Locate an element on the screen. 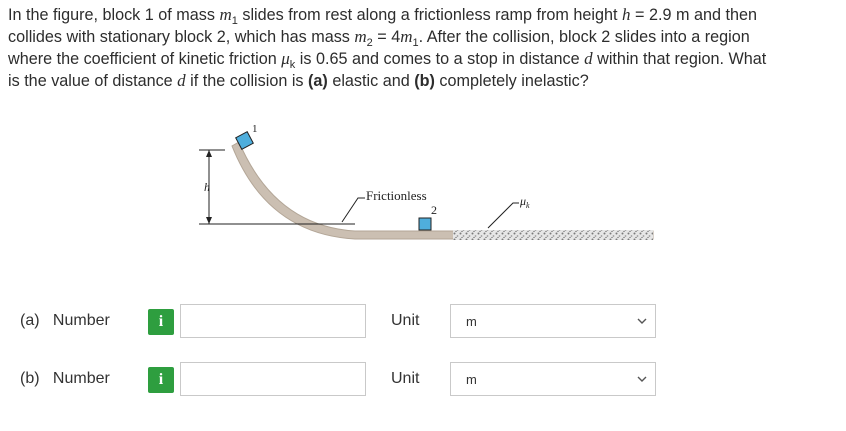 The width and height of the screenshot is (846, 431). height-arrow-down is located at coordinates (209, 220).